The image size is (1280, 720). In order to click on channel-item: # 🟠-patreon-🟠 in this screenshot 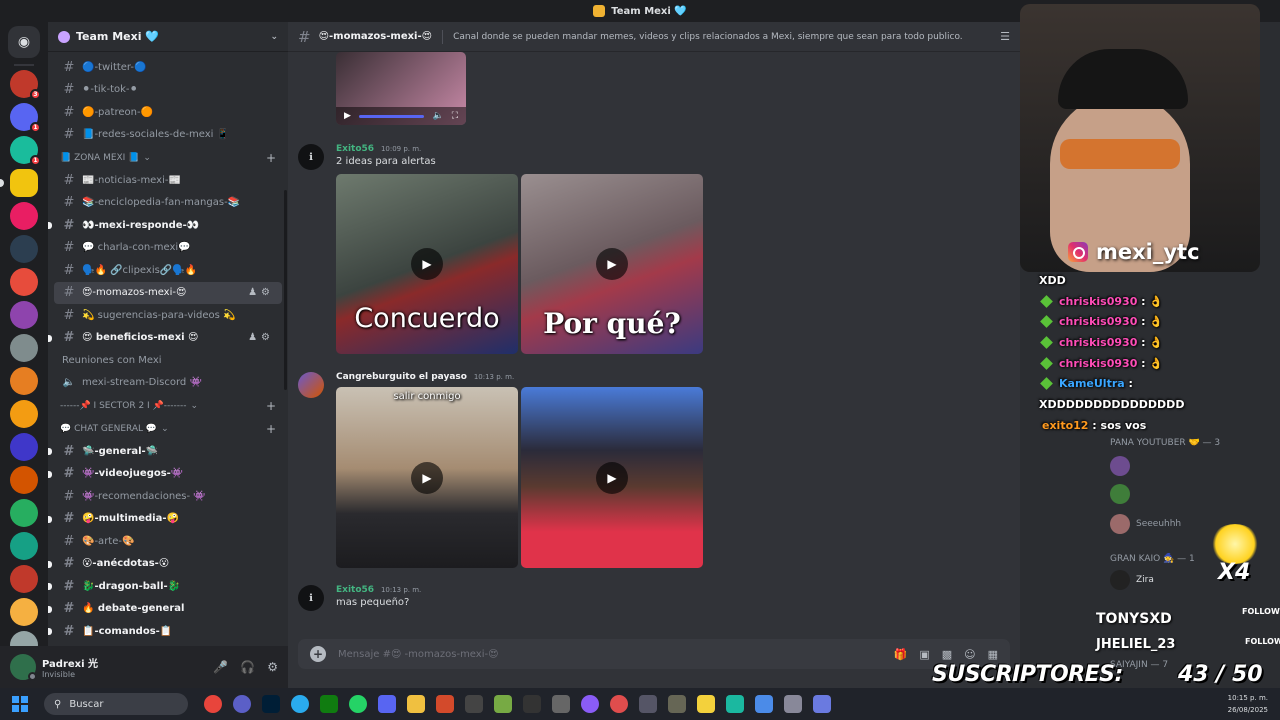, I will do `click(168, 112)`.